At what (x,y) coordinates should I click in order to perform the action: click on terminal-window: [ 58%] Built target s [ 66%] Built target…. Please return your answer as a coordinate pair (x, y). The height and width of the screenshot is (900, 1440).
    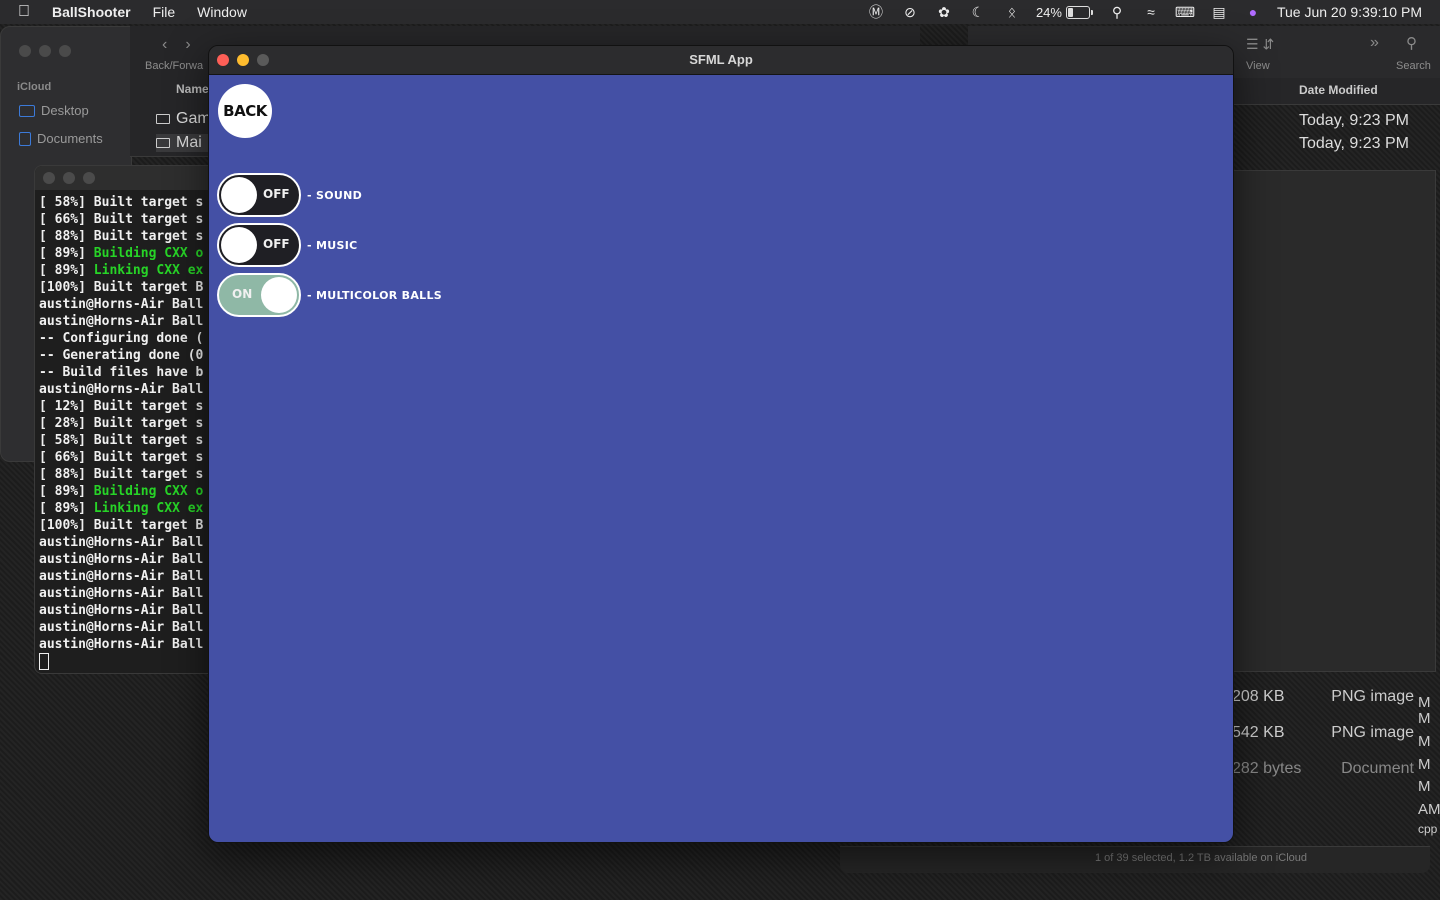
    Looking at the image, I should click on (135, 419).